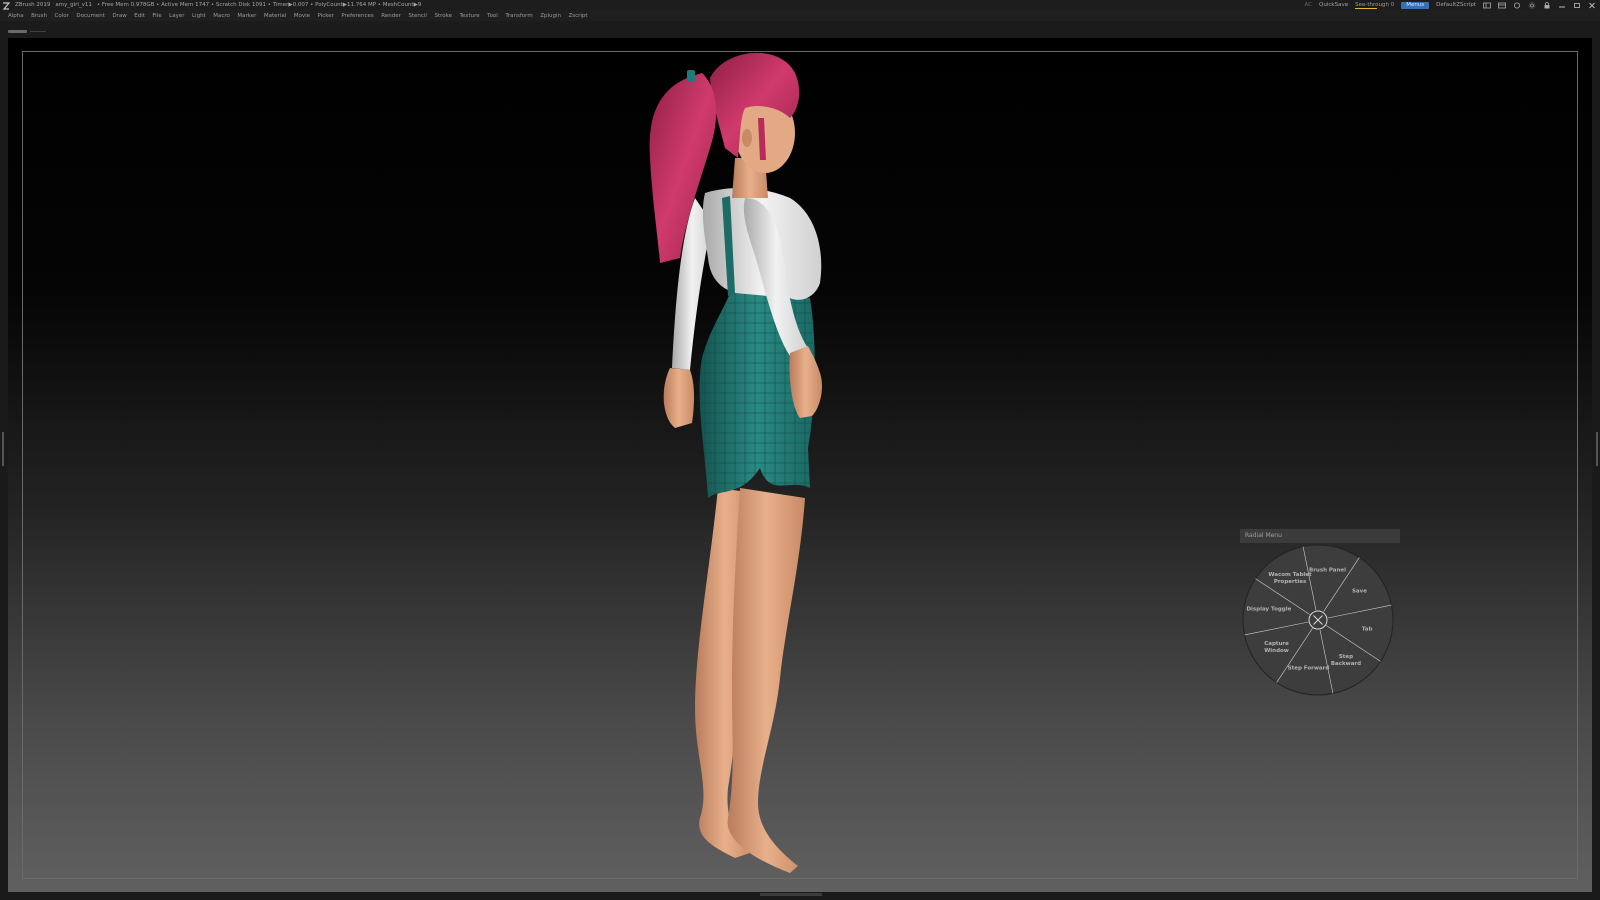 Image resolution: width=1600 pixels, height=900 pixels. Describe the element at coordinates (1309, 5) in the screenshot. I see `ac-label: AC` at that location.